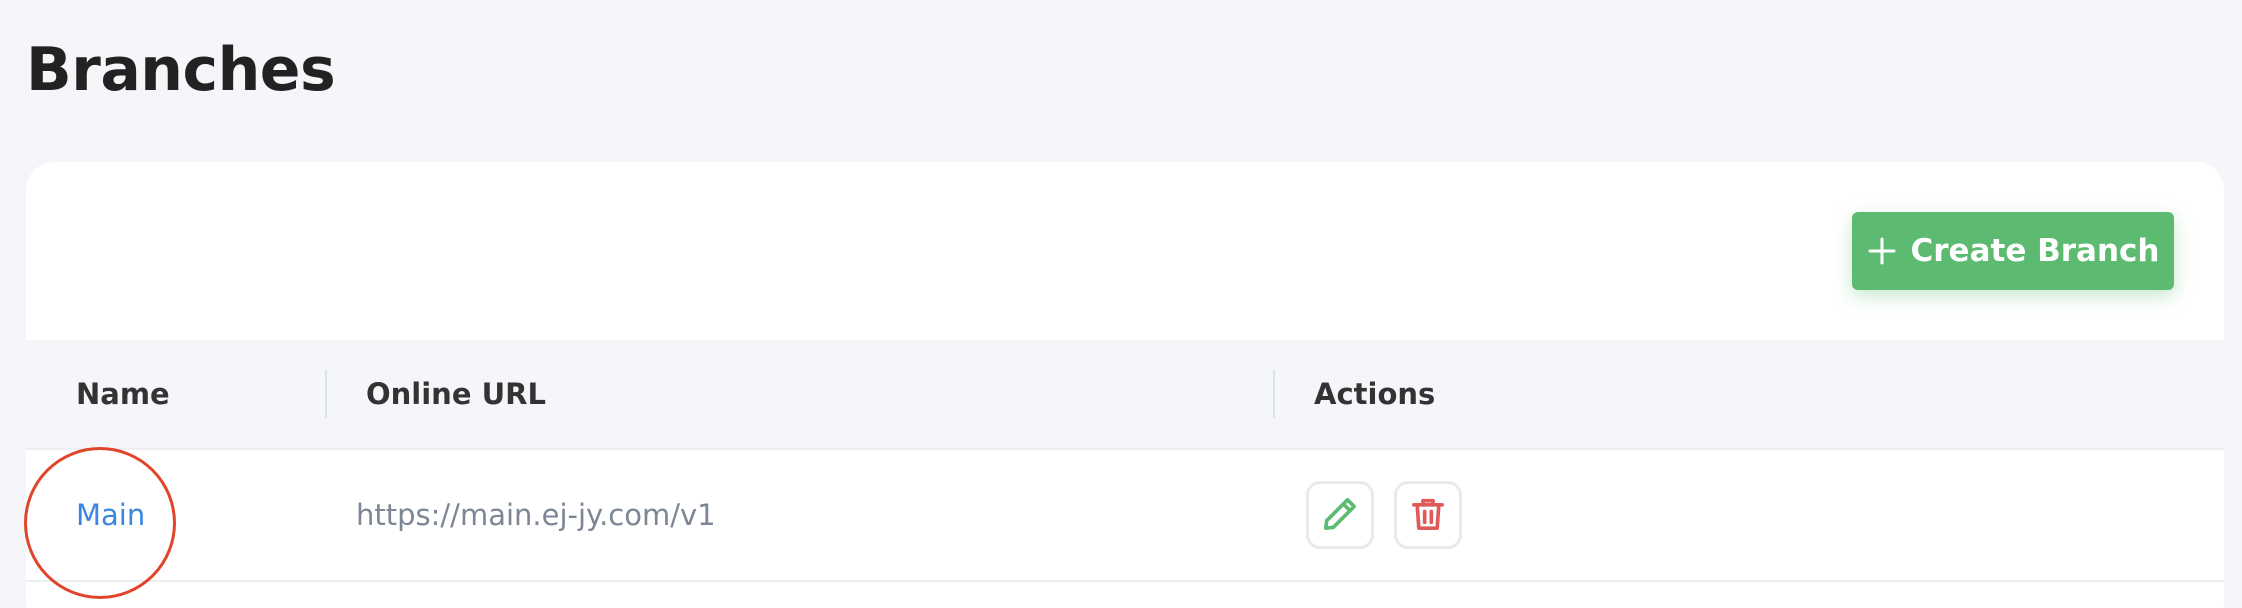 This screenshot has width=2242, height=608. What do you see at coordinates (1384, 515) in the screenshot?
I see `row-actions` at bounding box center [1384, 515].